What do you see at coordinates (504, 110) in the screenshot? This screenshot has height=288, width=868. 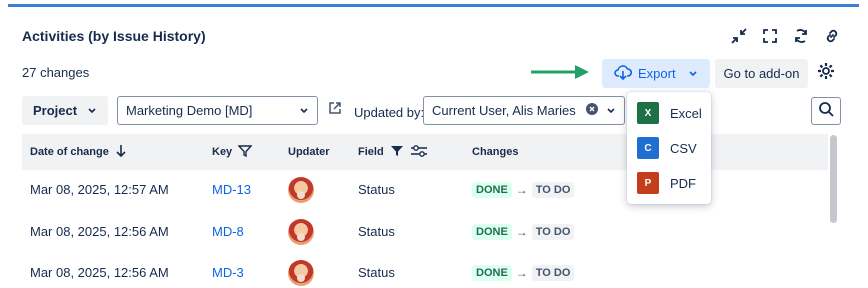 I see `updater-select-value: Current User, Alis Maries` at bounding box center [504, 110].